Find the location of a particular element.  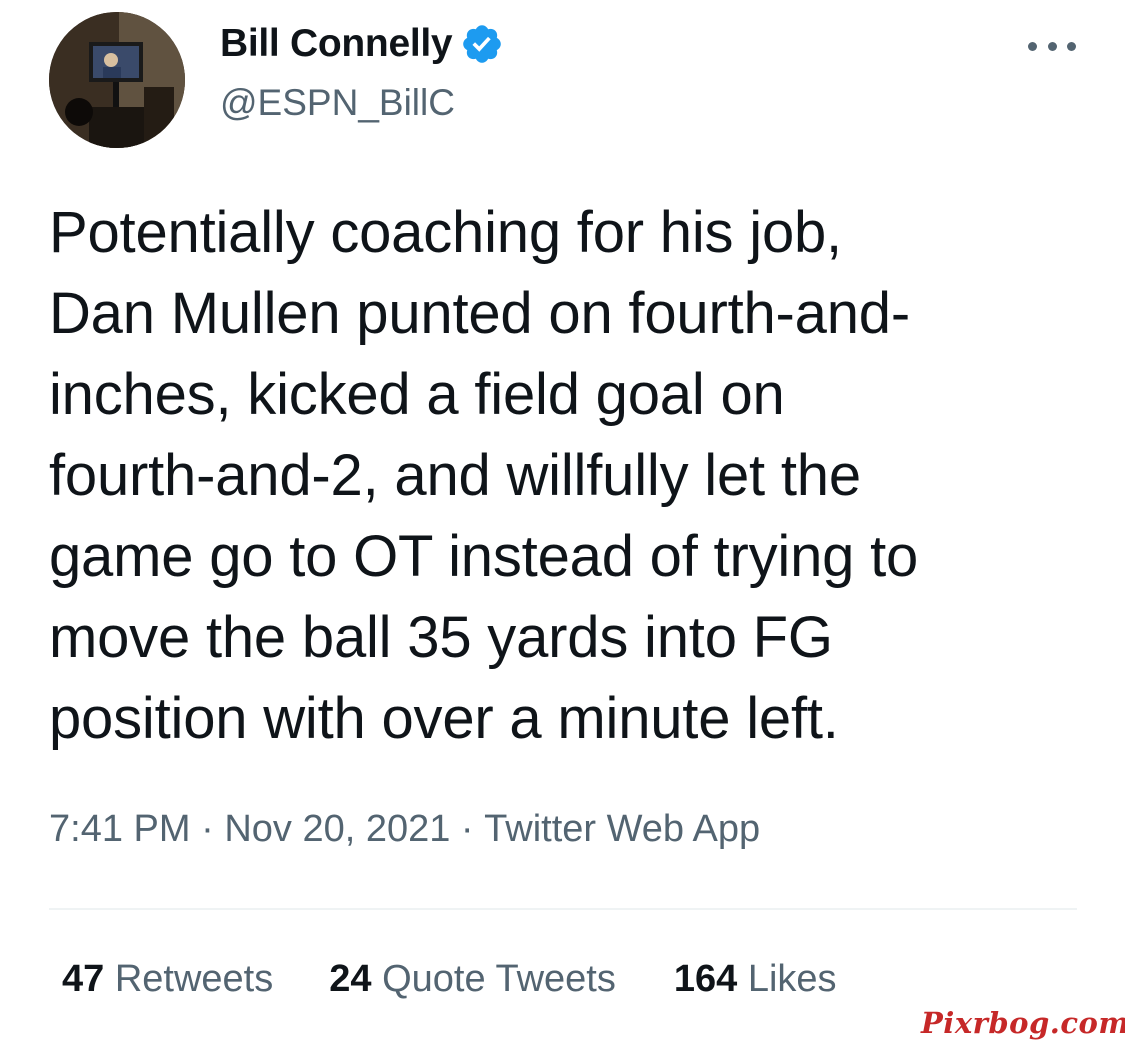

tweet-text-line: fourth-and-2, and willfully let the is located at coordinates (455, 475).